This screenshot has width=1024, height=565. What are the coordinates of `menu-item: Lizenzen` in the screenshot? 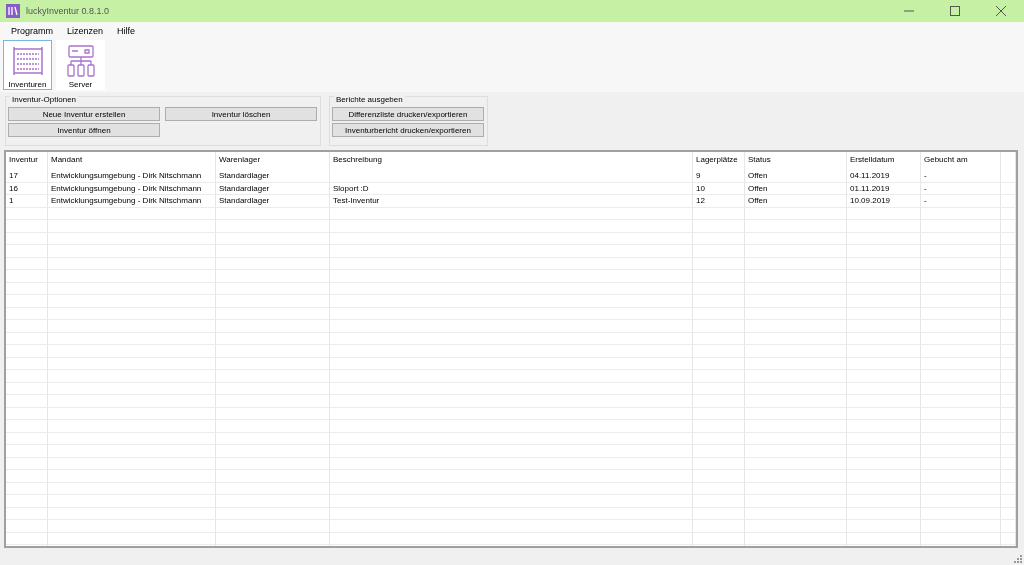 It's located at (85, 31).